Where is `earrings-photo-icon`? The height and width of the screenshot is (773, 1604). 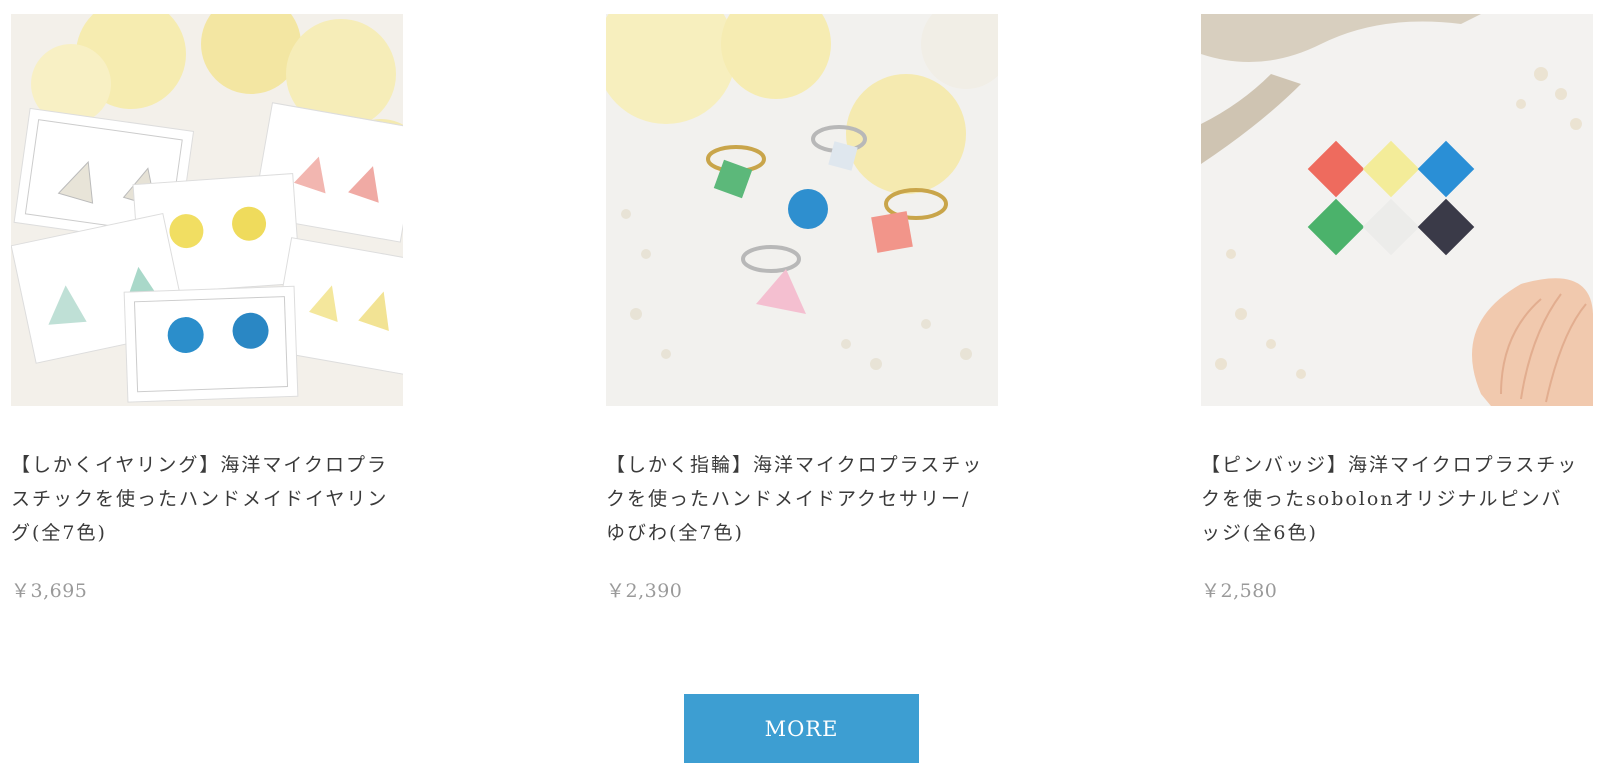
earrings-photo-icon is located at coordinates (207, 210).